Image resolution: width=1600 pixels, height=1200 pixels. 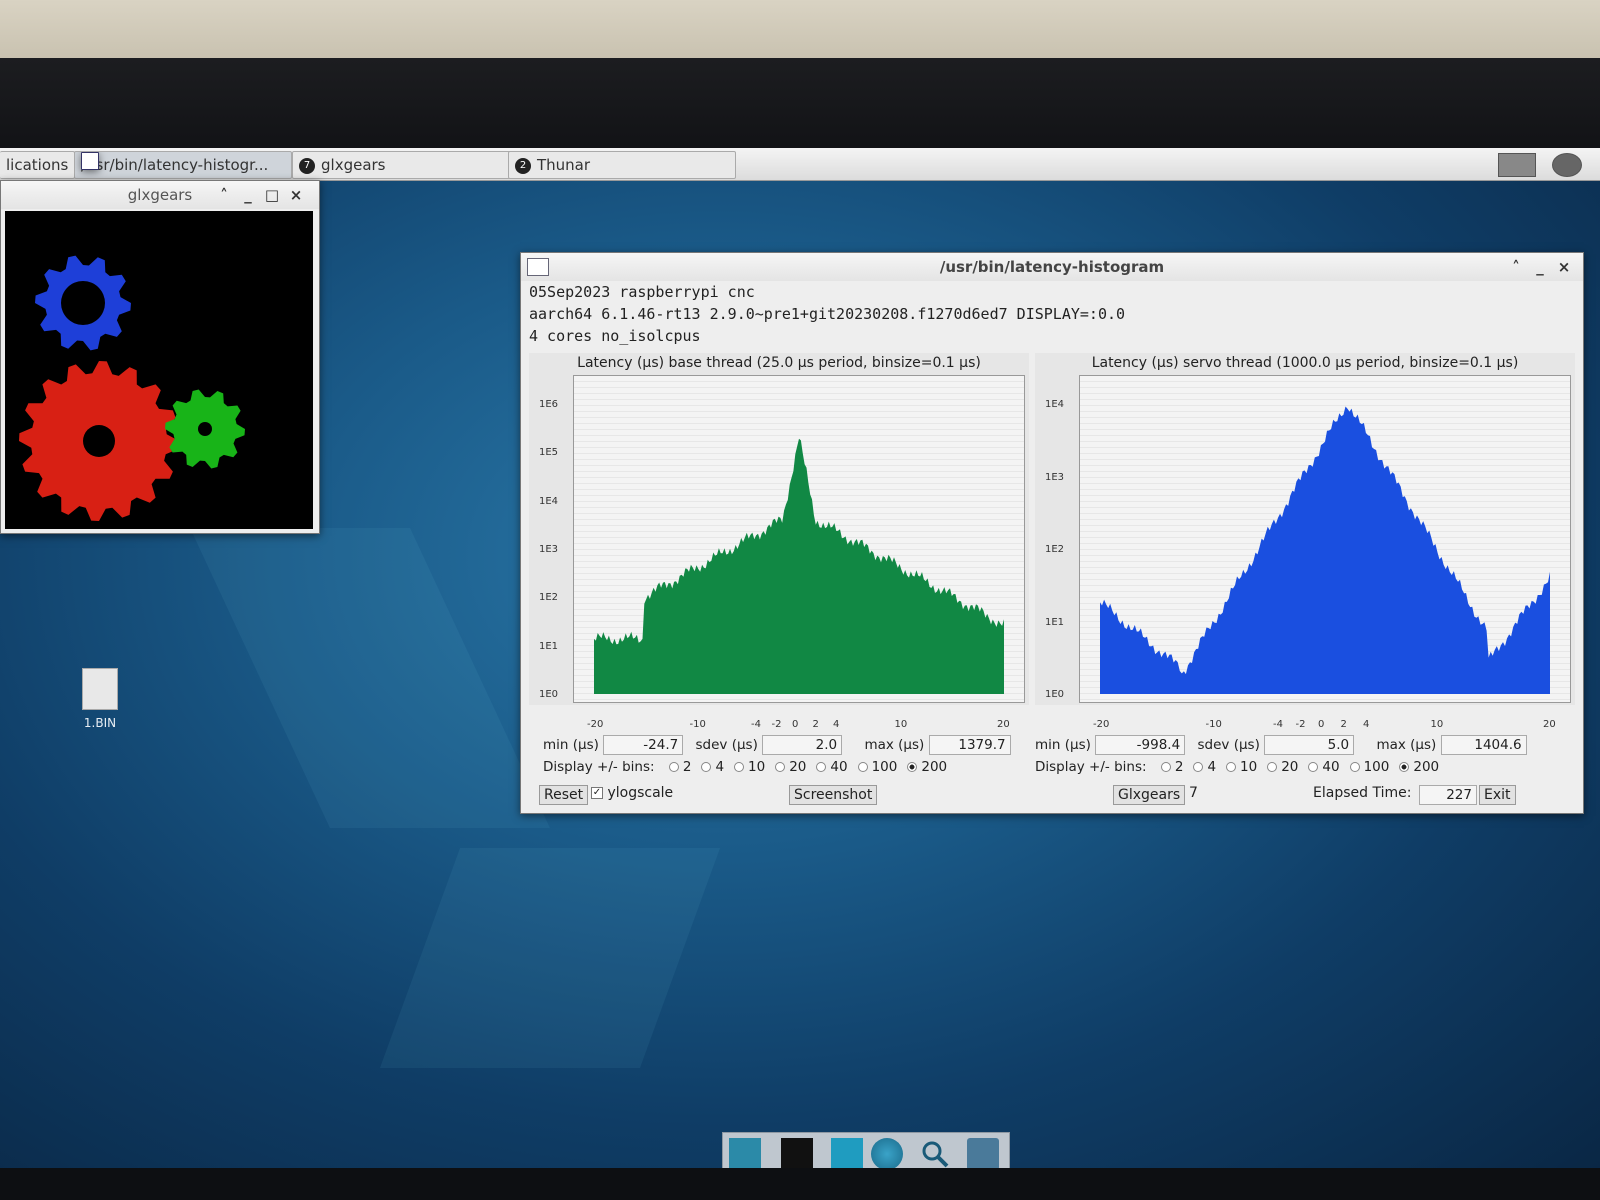 What do you see at coordinates (1149, 795) in the screenshot?
I see `glxgears-button: Glxgears` at bounding box center [1149, 795].